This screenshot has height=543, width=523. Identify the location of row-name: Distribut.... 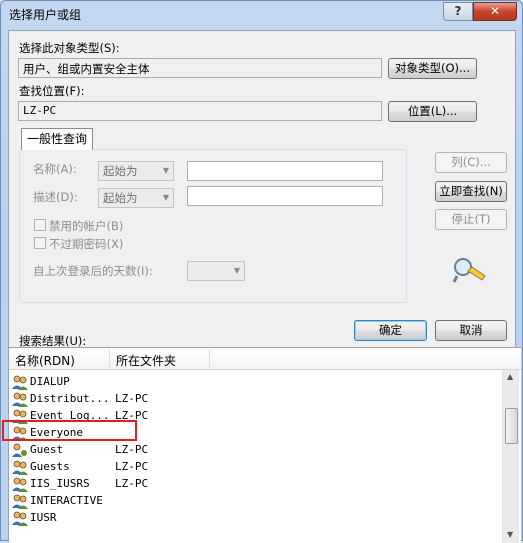
(70, 398).